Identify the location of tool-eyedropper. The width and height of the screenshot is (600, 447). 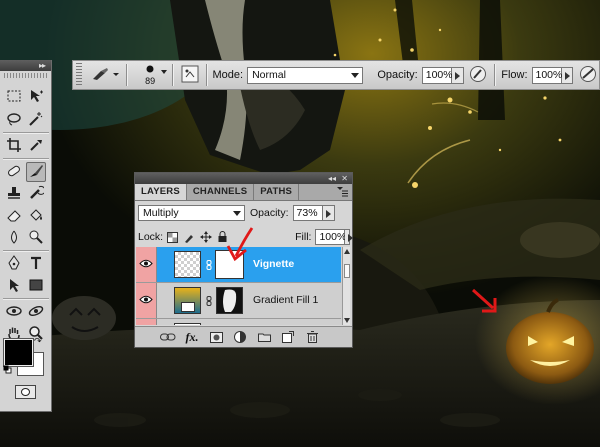
(36, 146).